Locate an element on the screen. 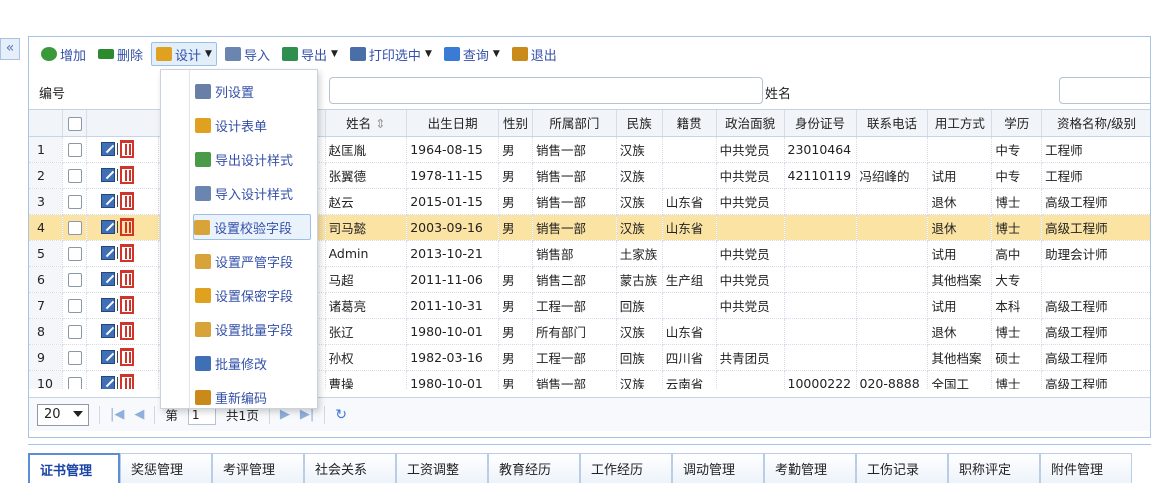  toolbar-exit-button: 退出 is located at coordinates (534, 54).